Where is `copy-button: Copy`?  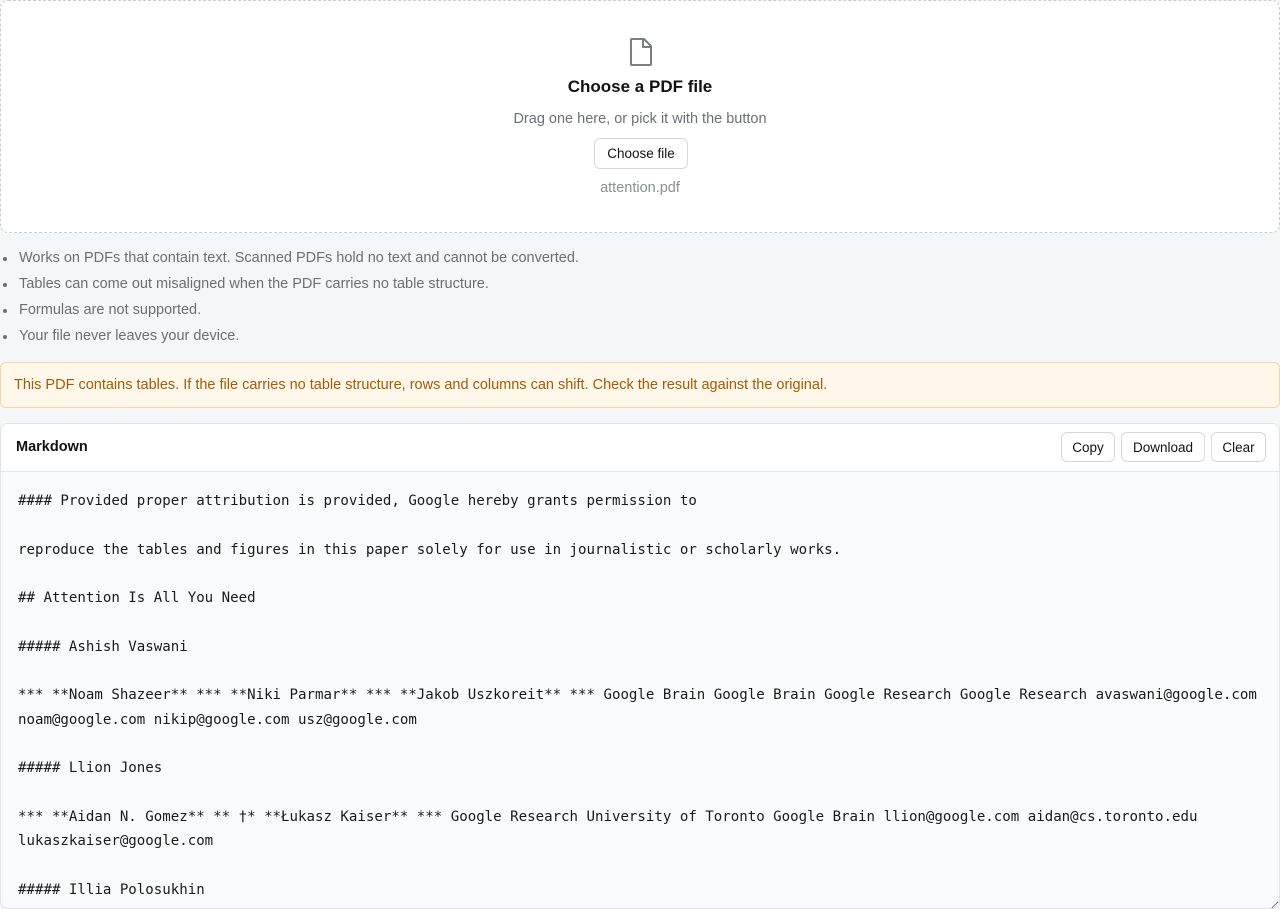
copy-button: Copy is located at coordinates (1088, 447).